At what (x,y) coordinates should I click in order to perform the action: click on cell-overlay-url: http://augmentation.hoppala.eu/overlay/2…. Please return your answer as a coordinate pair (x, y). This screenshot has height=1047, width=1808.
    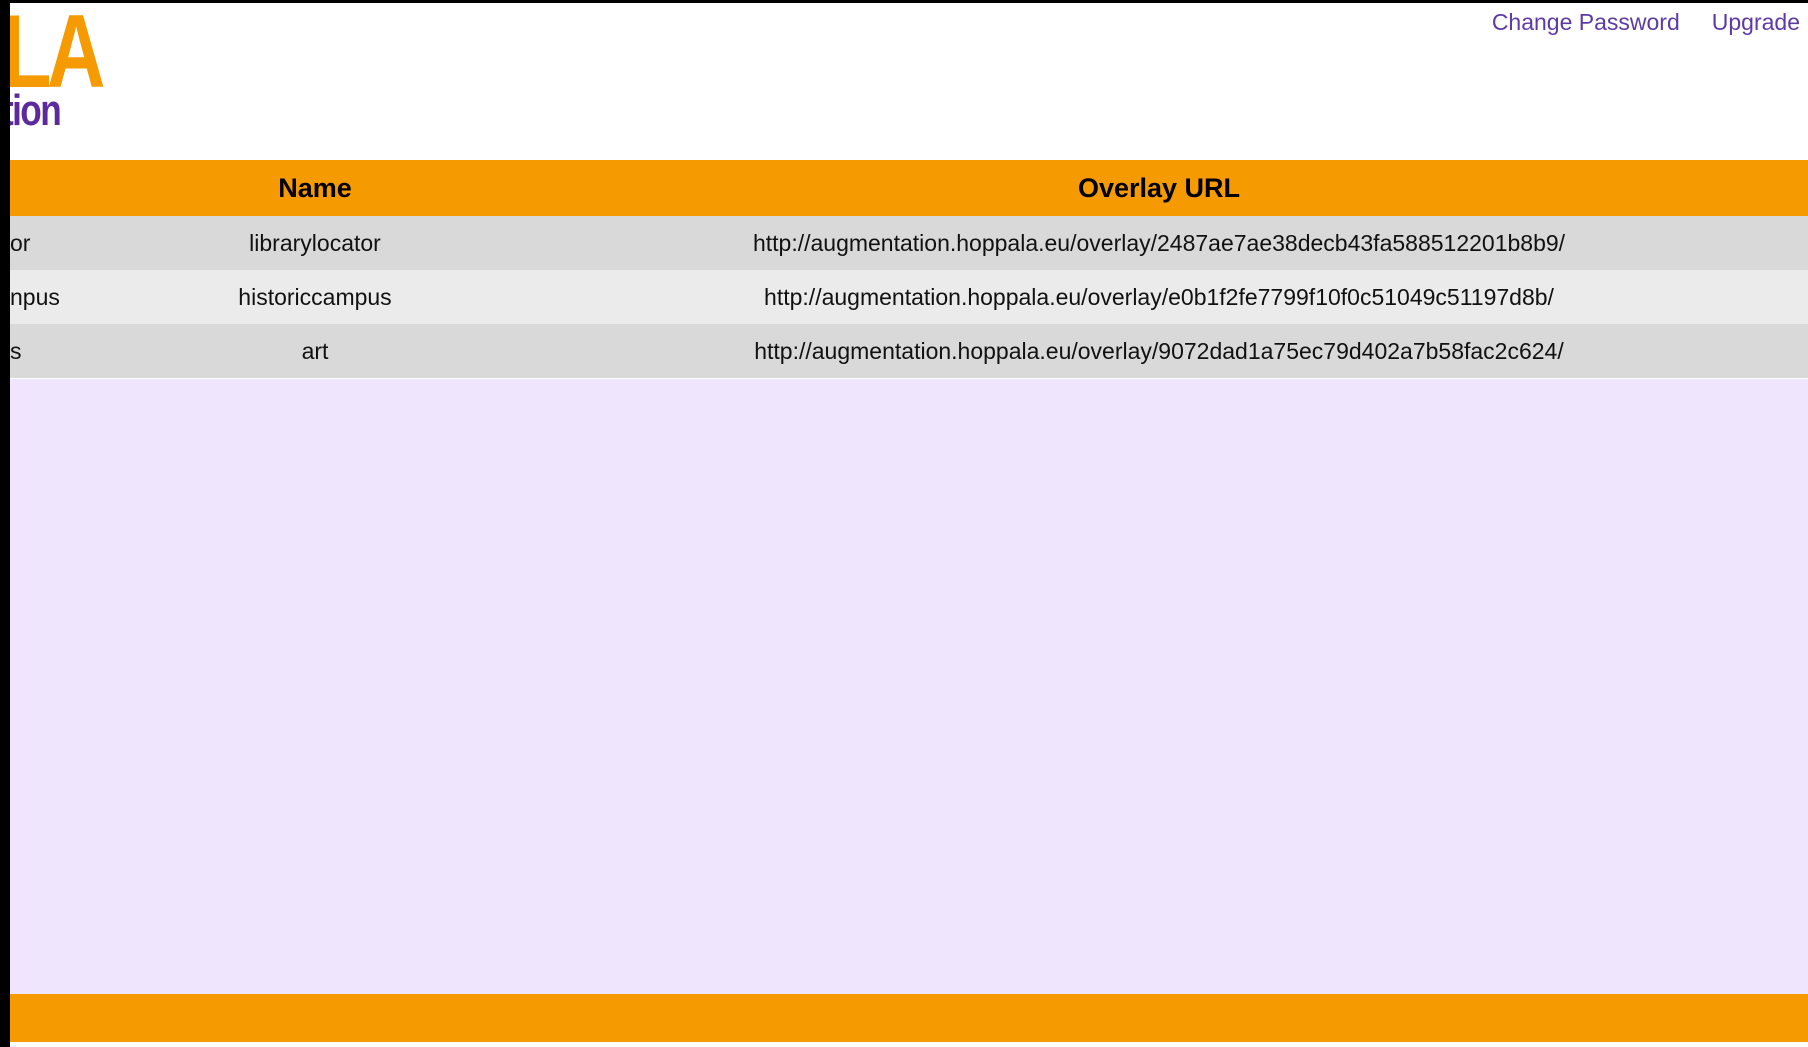
    Looking at the image, I should click on (1159, 243).